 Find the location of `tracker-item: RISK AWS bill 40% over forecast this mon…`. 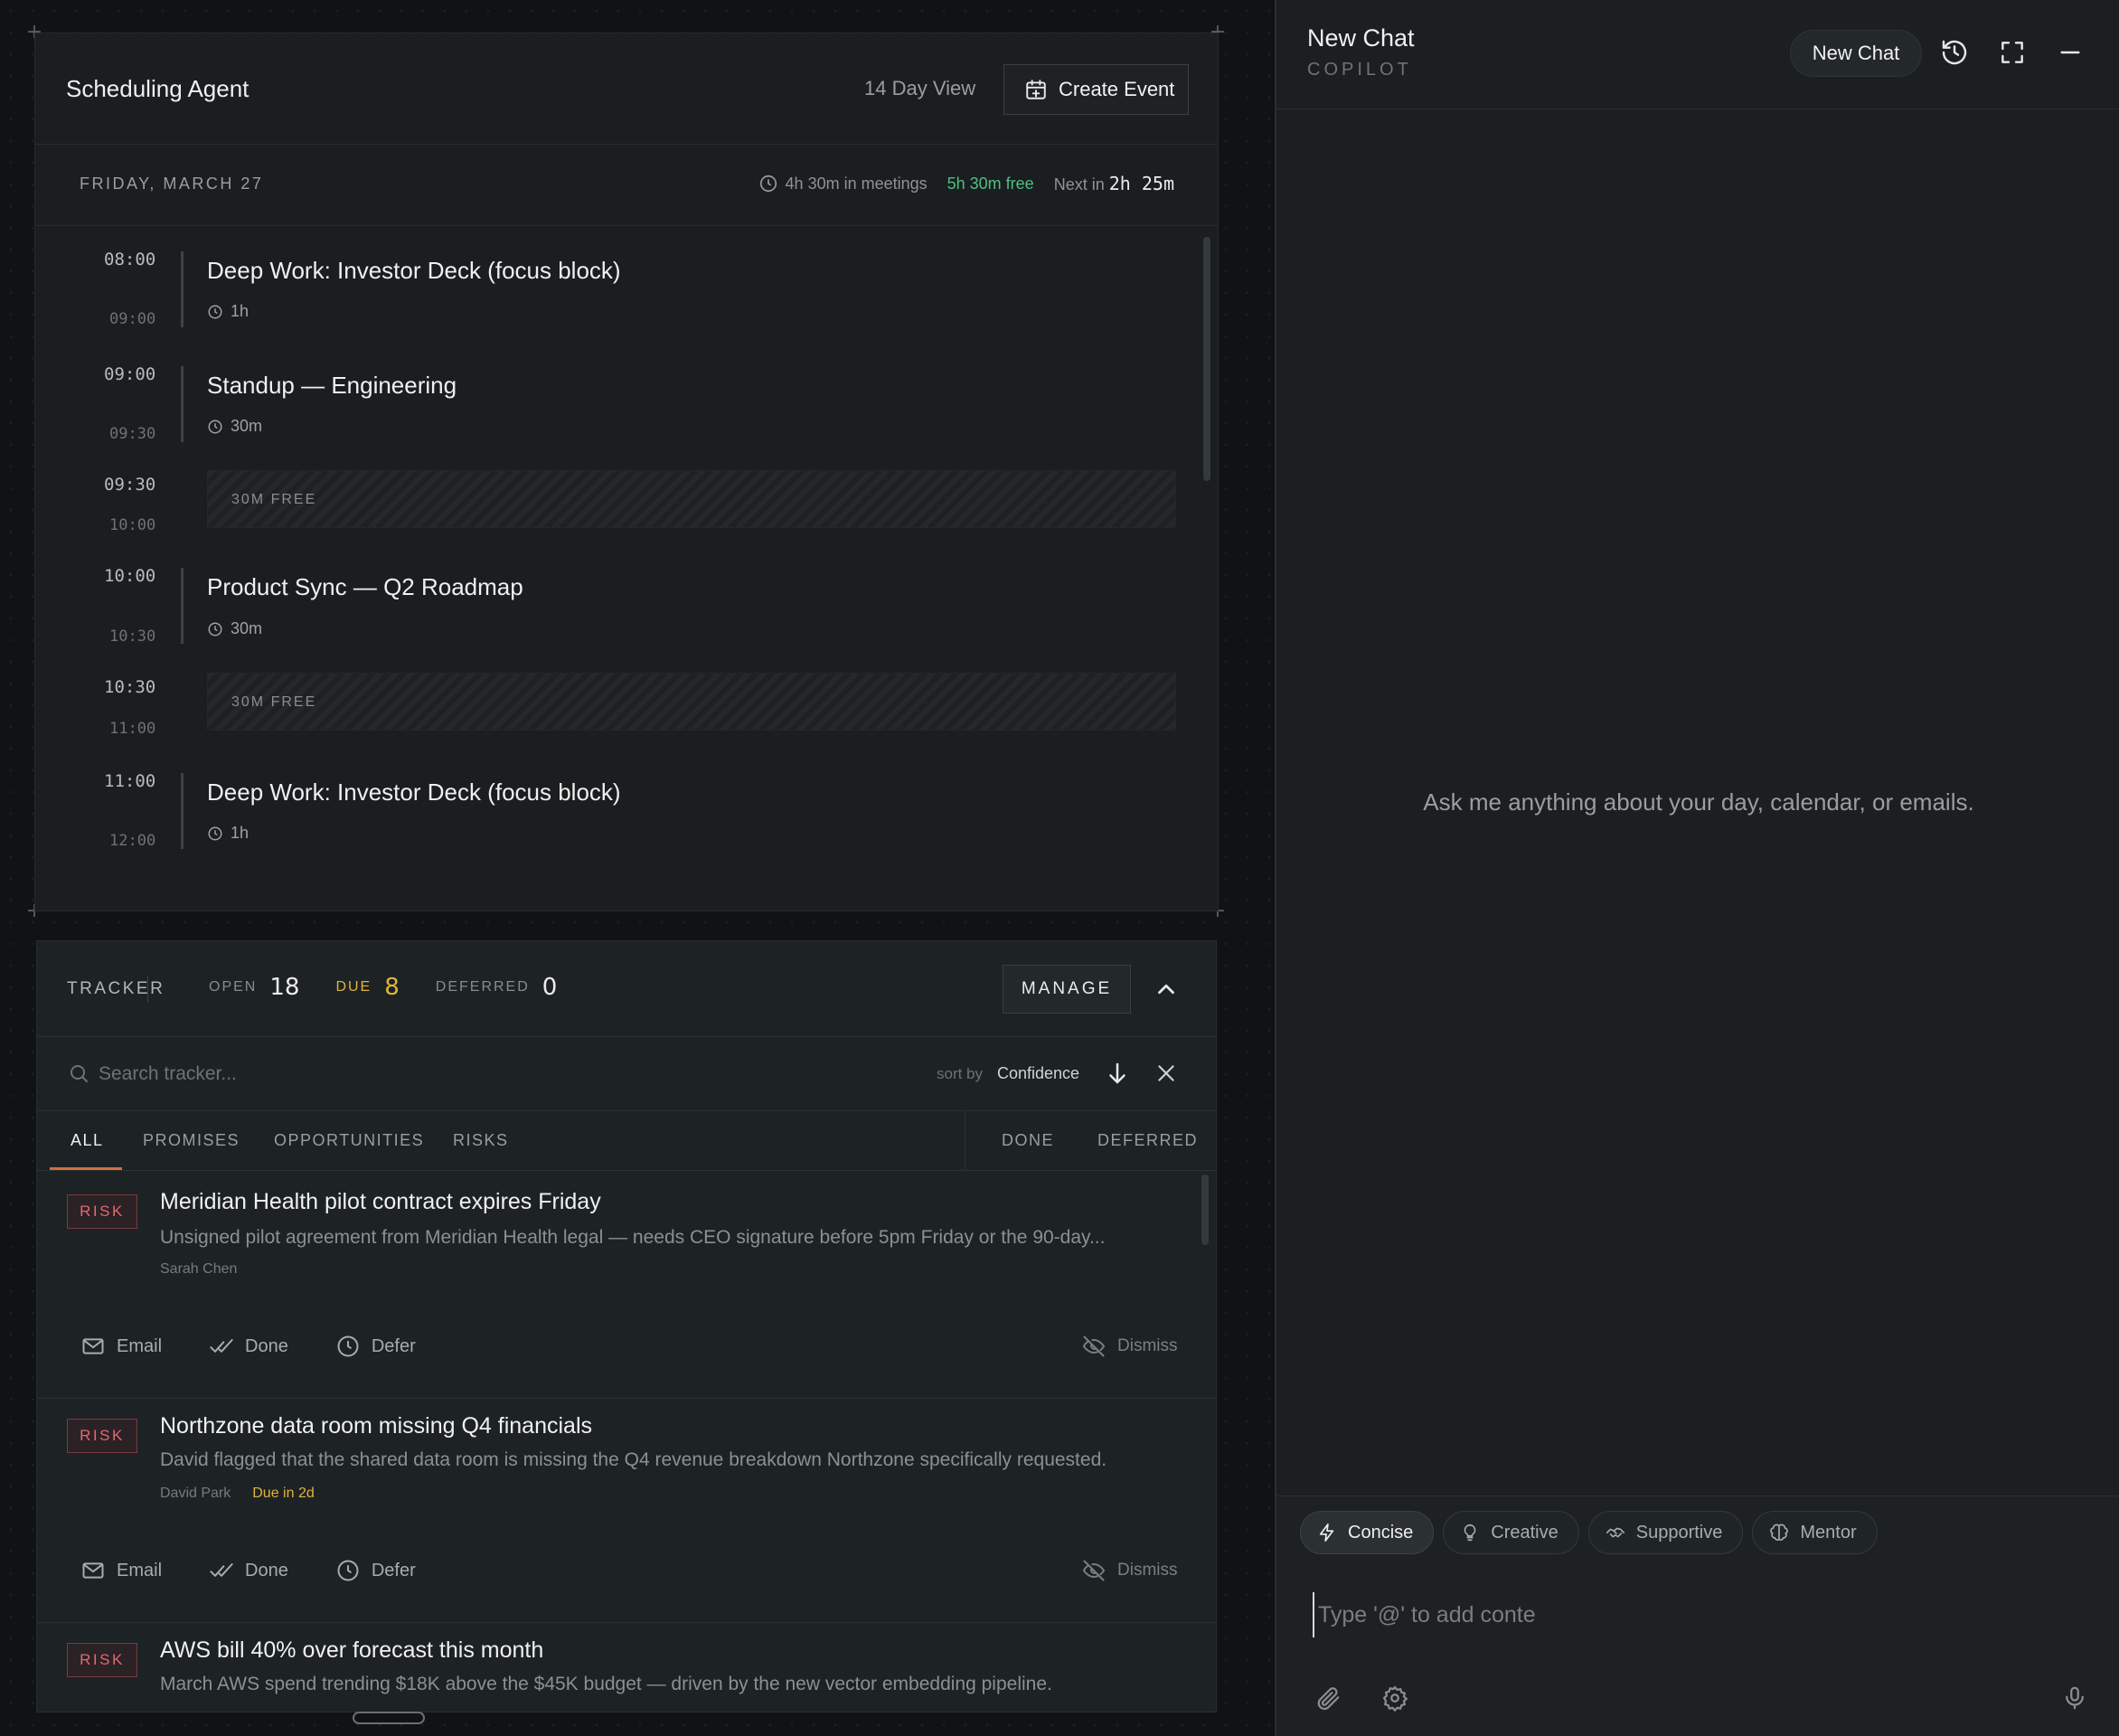

tracker-item: RISK AWS bill 40% over forecast this mon… is located at coordinates (626, 1667).